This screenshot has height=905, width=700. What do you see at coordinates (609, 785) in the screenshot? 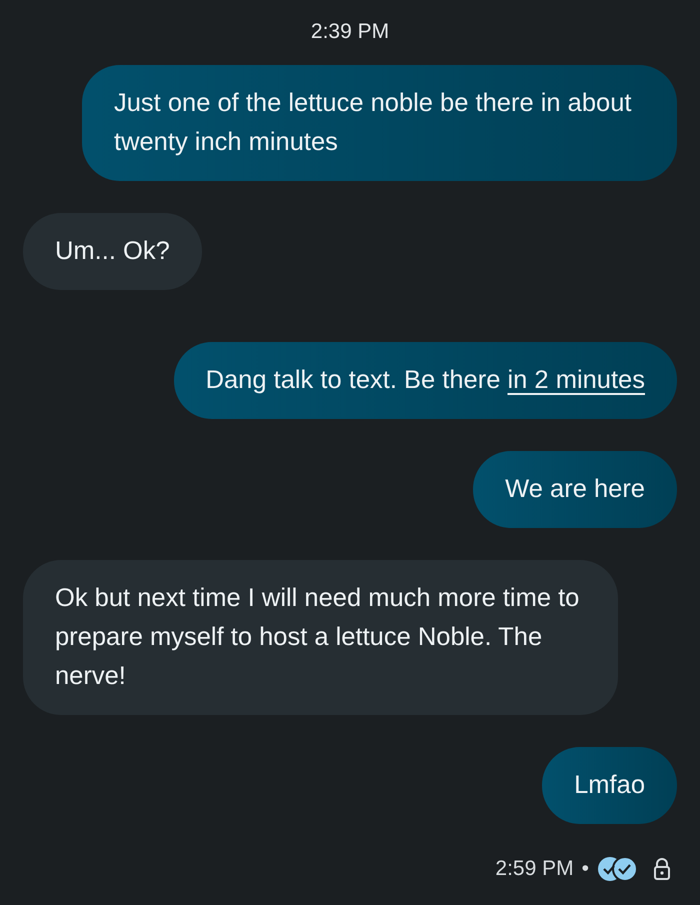
I see `sent-message: Lmfao` at bounding box center [609, 785].